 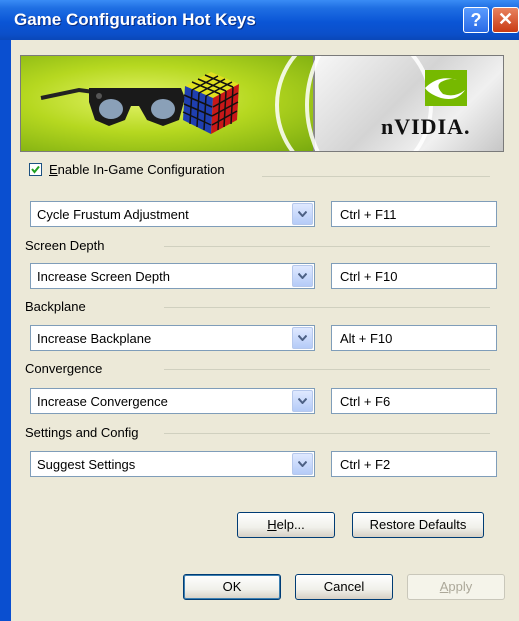 What do you see at coordinates (210, 103) in the screenshot?
I see `rubiks-cube-icon` at bounding box center [210, 103].